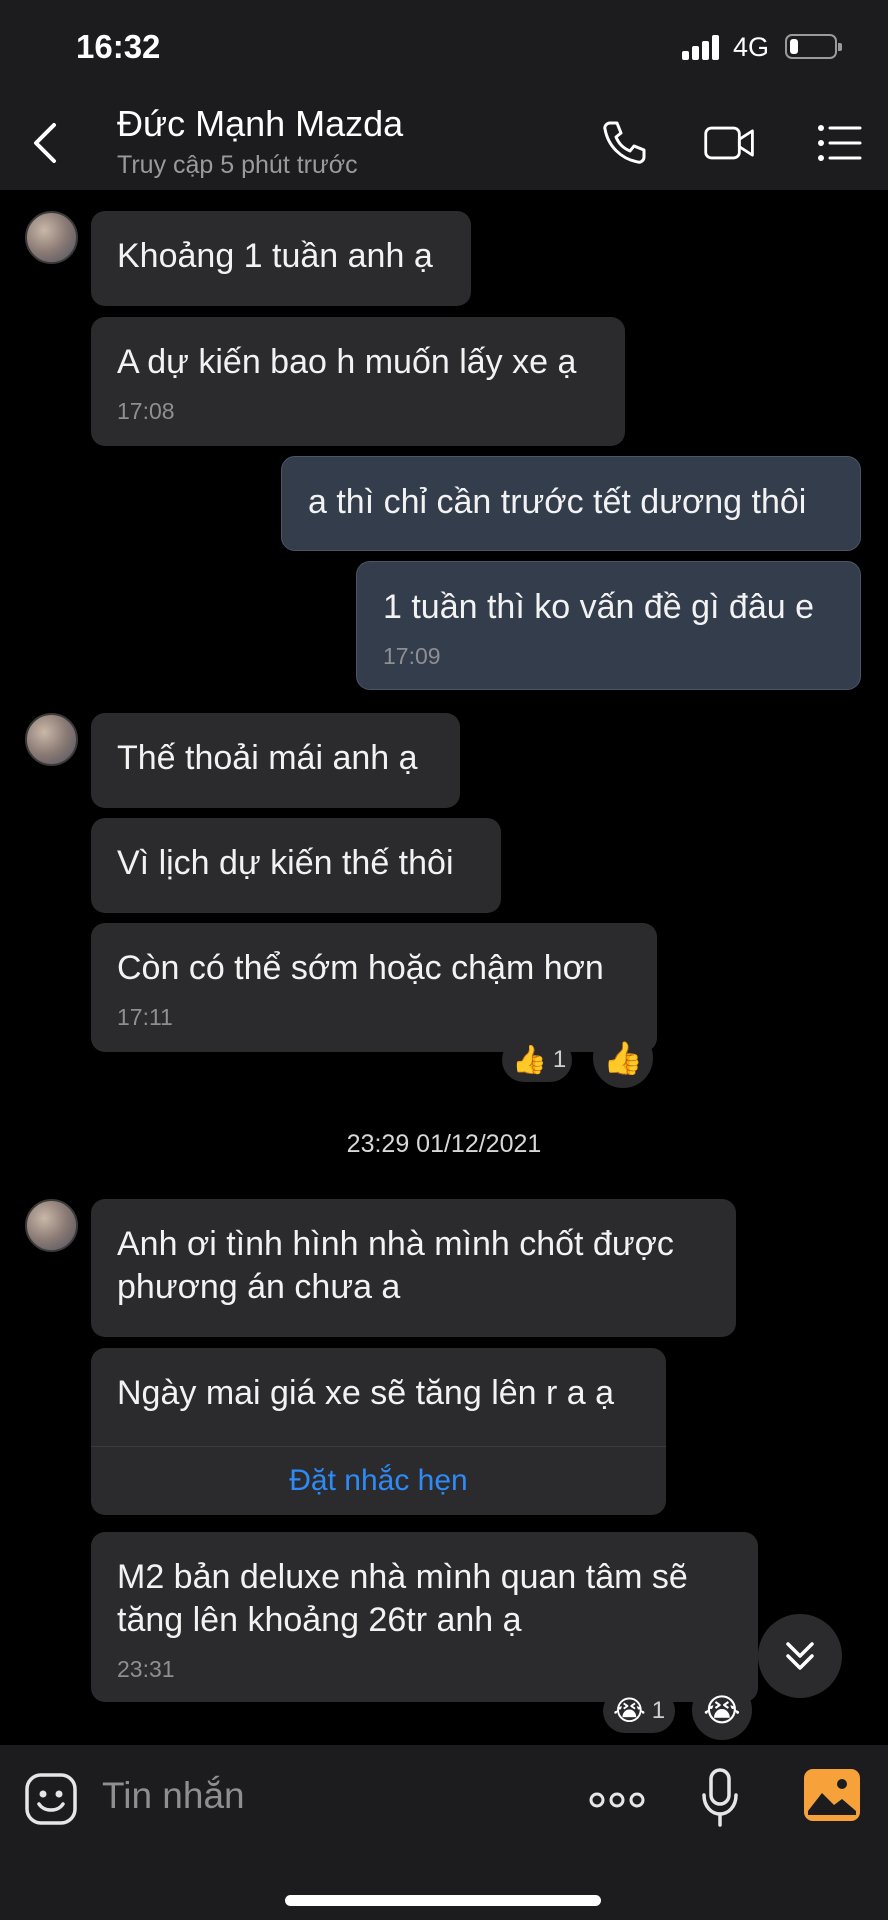 This screenshot has height=1920, width=888. I want to click on battery-fill, so click(794, 46).